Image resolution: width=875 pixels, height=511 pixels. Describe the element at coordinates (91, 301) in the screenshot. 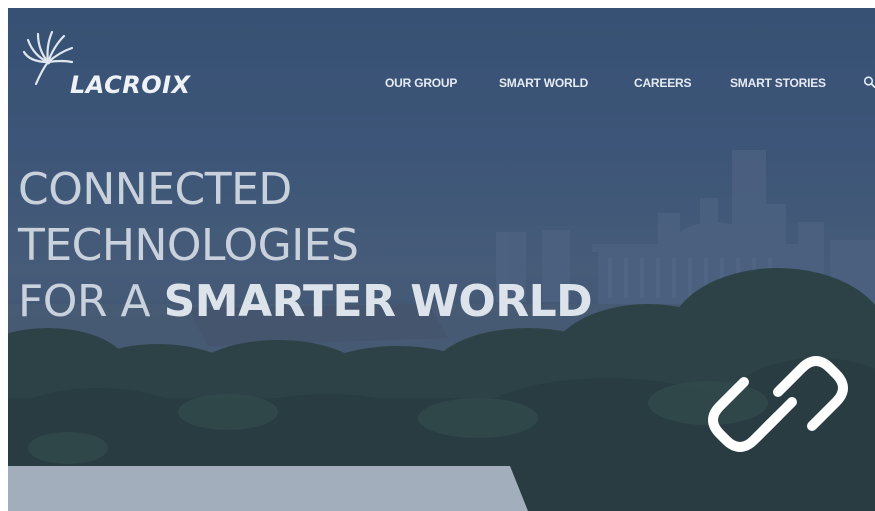

I see `headline-line-3-lead: FOR A` at that location.